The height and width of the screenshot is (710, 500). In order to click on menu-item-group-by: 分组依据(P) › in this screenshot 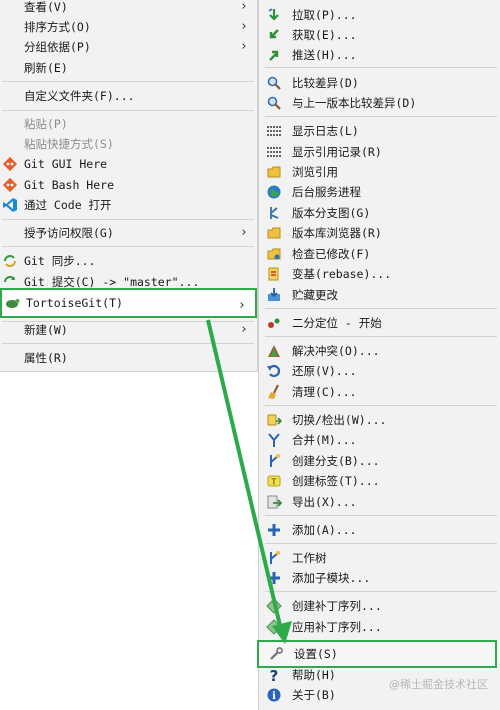, I will do `click(128, 47)`.